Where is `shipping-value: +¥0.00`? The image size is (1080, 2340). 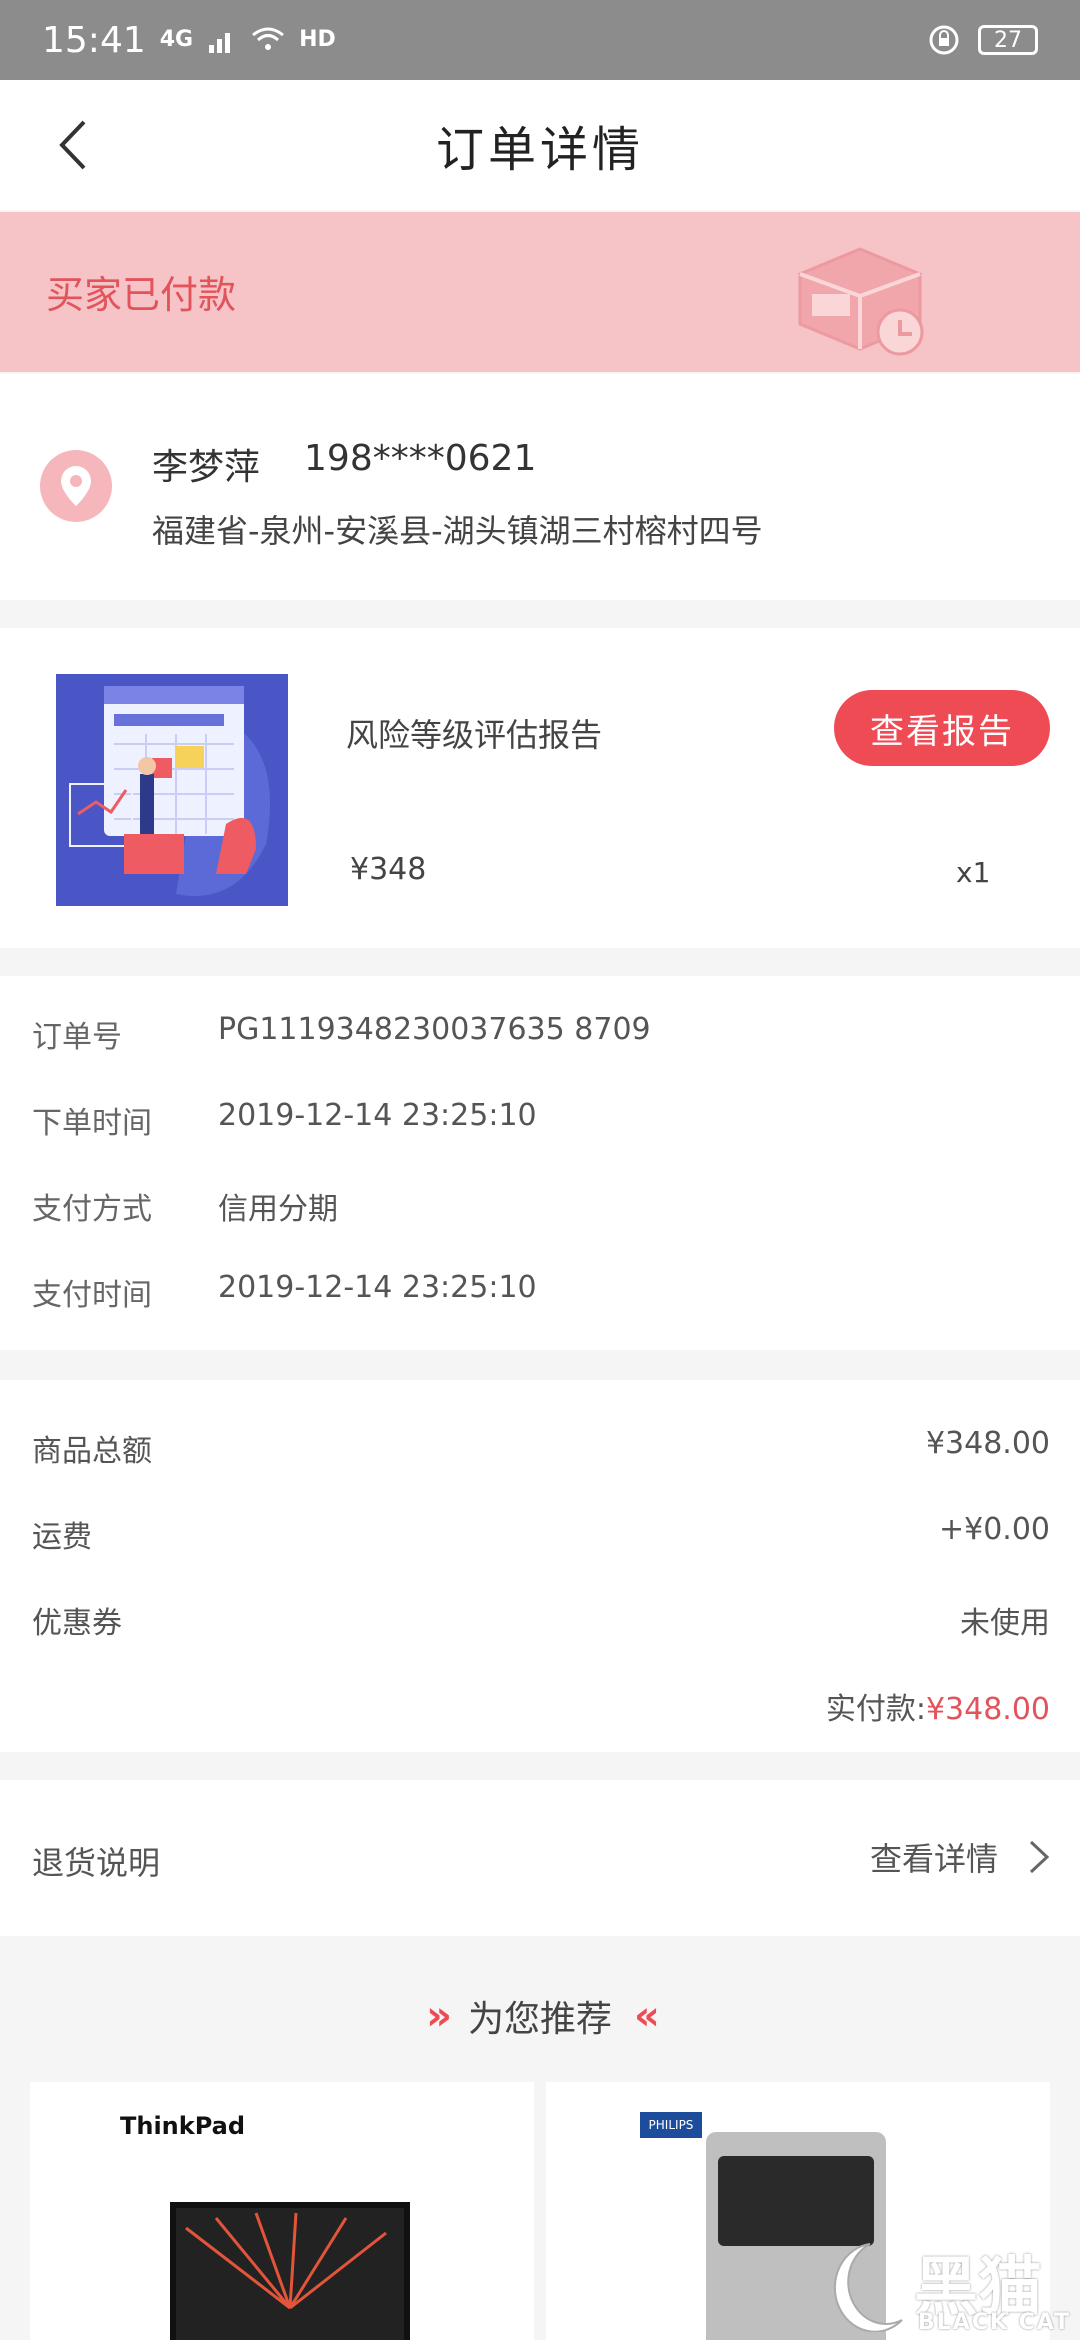
shipping-value: +¥0.00 is located at coordinates (994, 1529).